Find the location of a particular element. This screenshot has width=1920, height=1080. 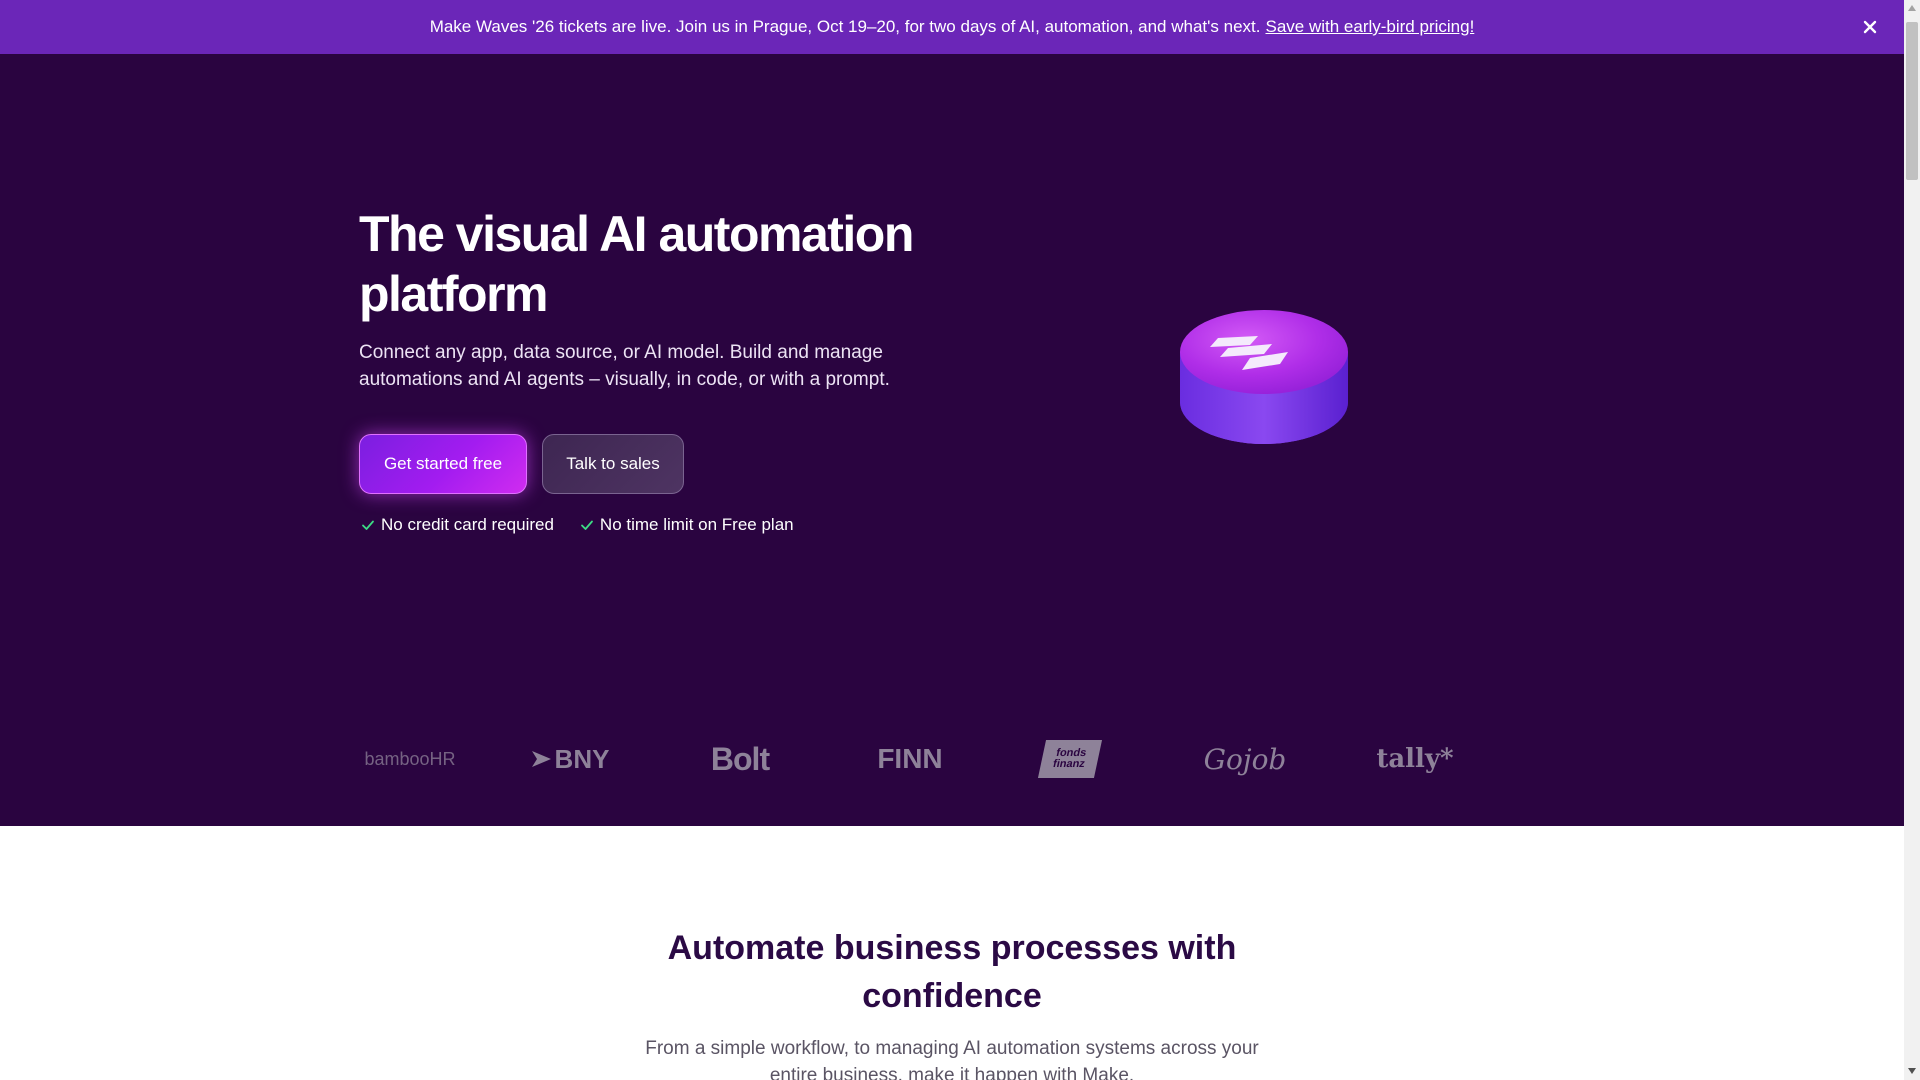

logo-fonds-finanz: fonds finanz is located at coordinates (1070, 759).